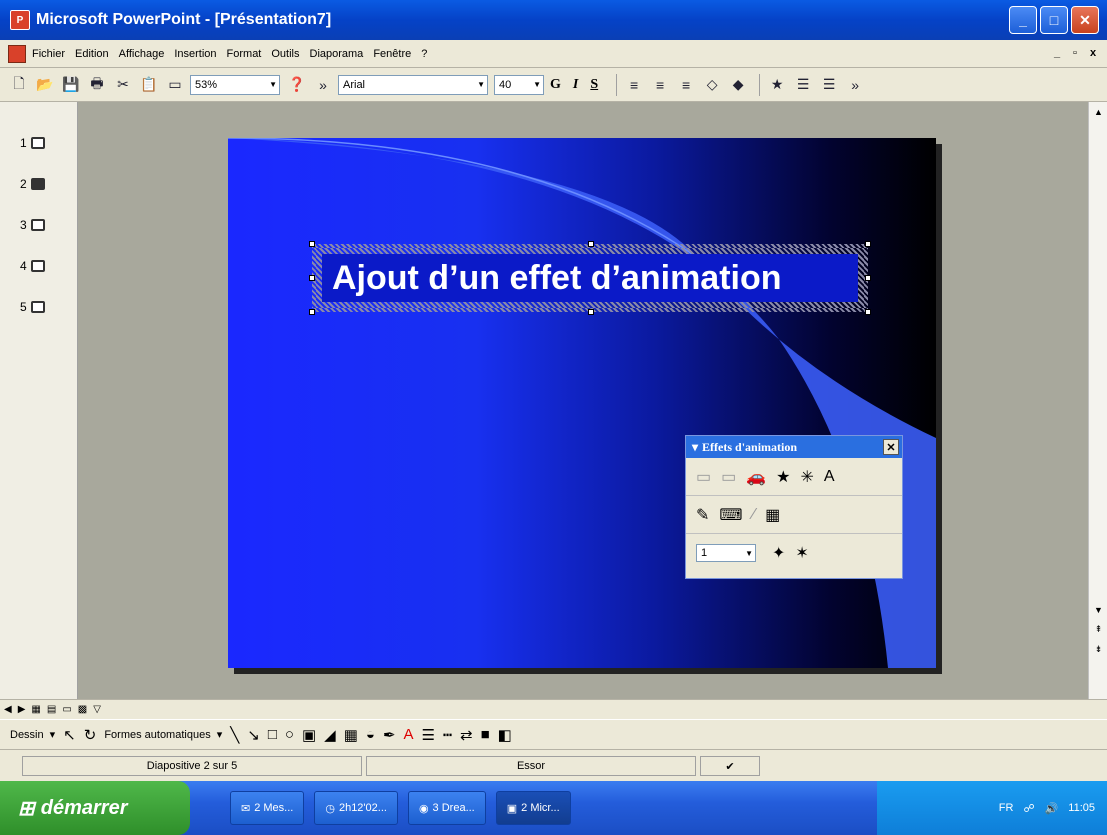 The width and height of the screenshot is (1107, 835). Describe the element at coordinates (756, 477) in the screenshot. I see `drive-in-effect-icon: 🚗` at that location.